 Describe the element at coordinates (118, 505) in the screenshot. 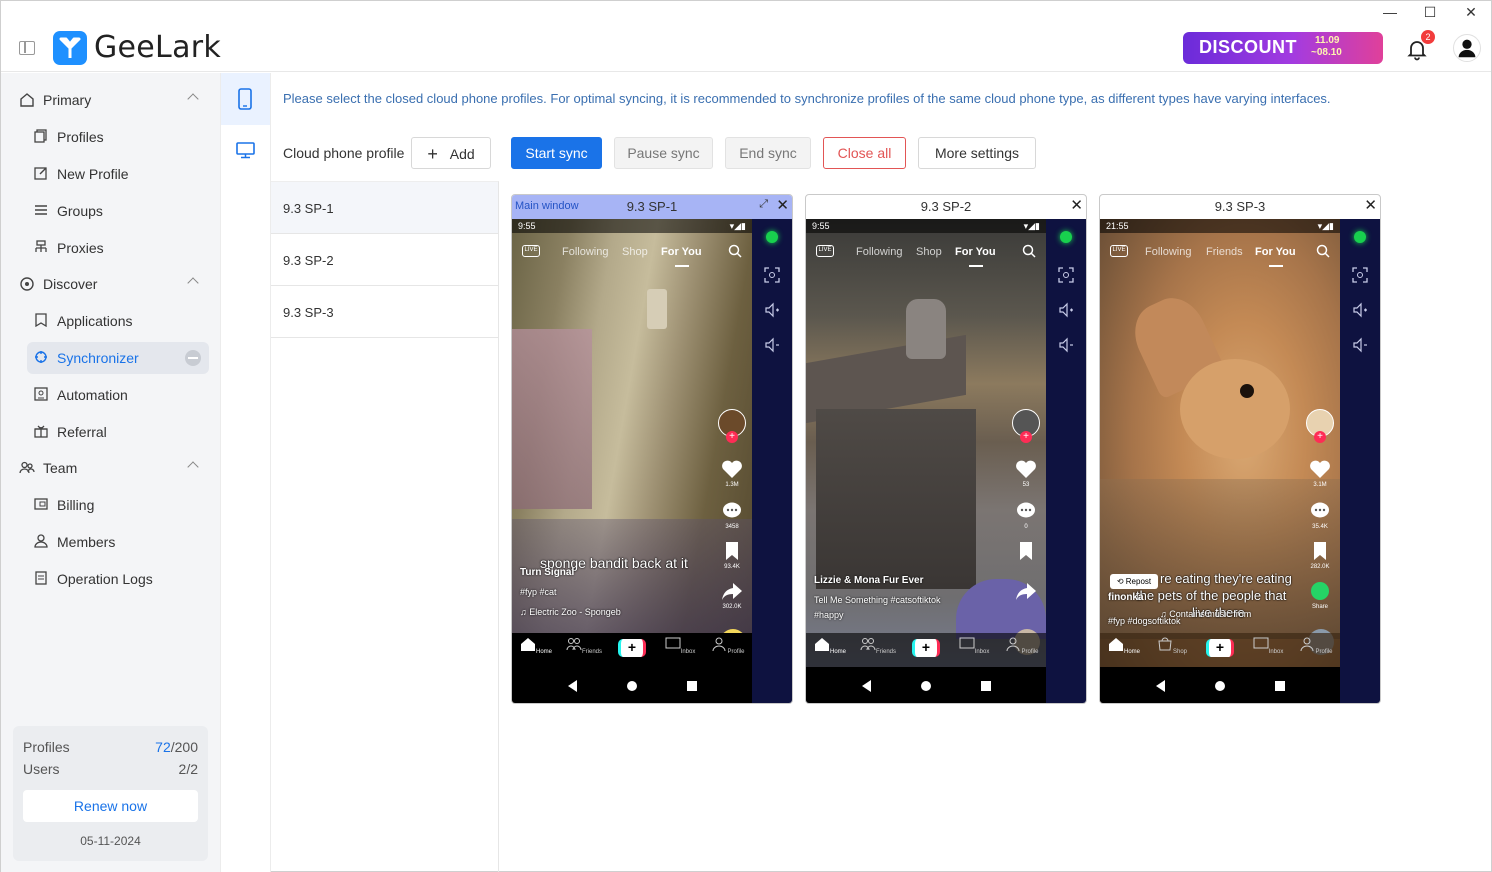

I see `sidebar-item-billing: Billing` at that location.